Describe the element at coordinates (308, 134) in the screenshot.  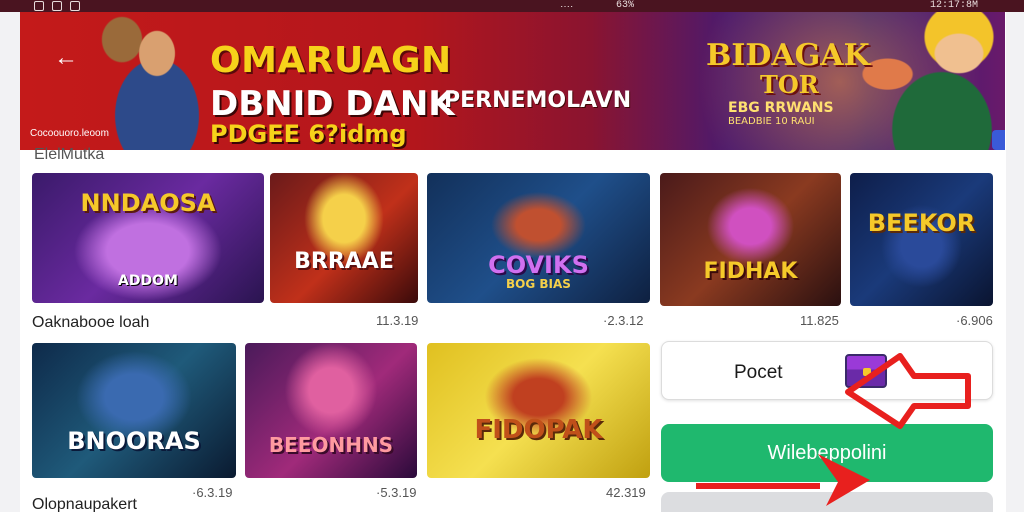
I see `banner-title-line-3: PDGEE 6?idmg` at that location.